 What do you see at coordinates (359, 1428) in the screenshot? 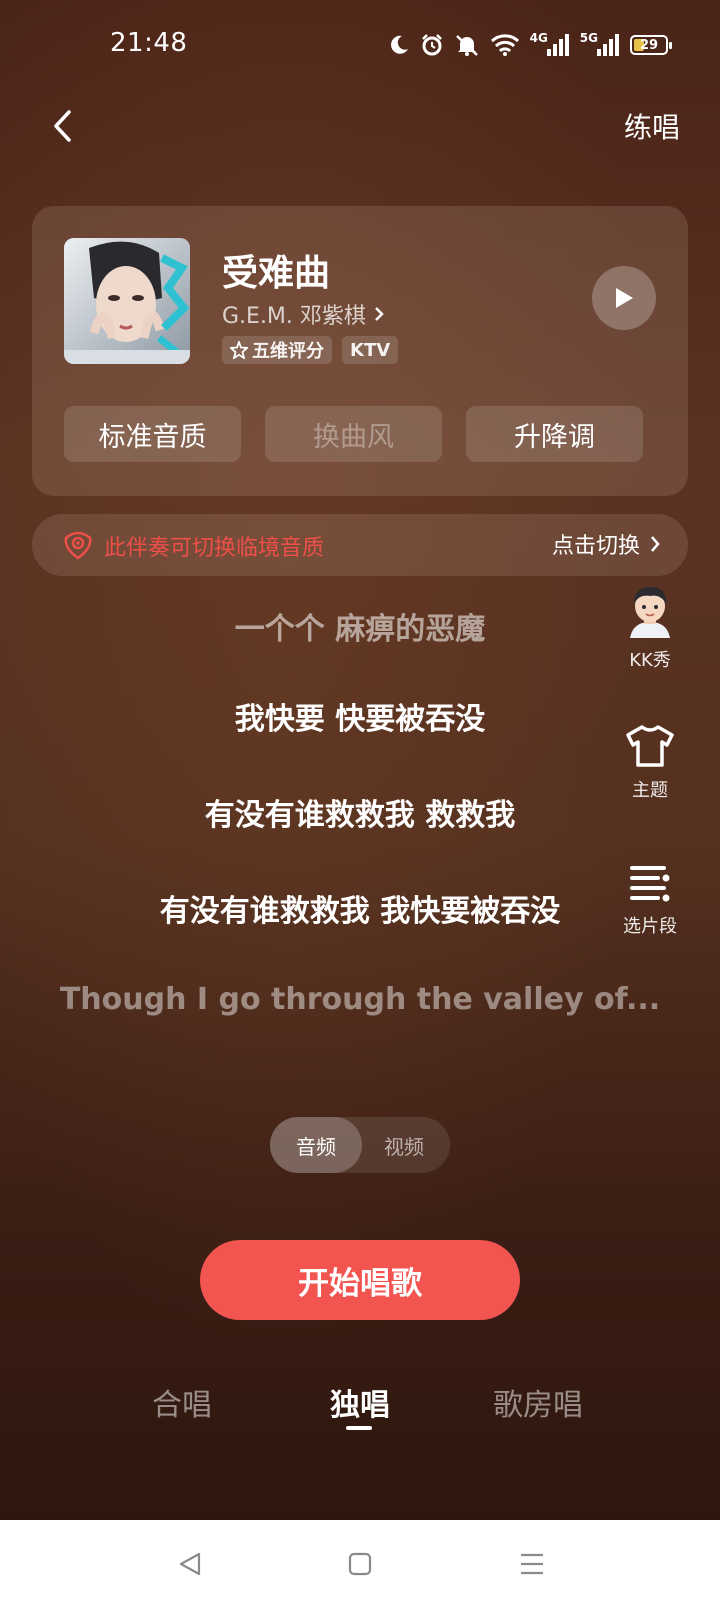
I see `active-tab-indicator` at bounding box center [359, 1428].